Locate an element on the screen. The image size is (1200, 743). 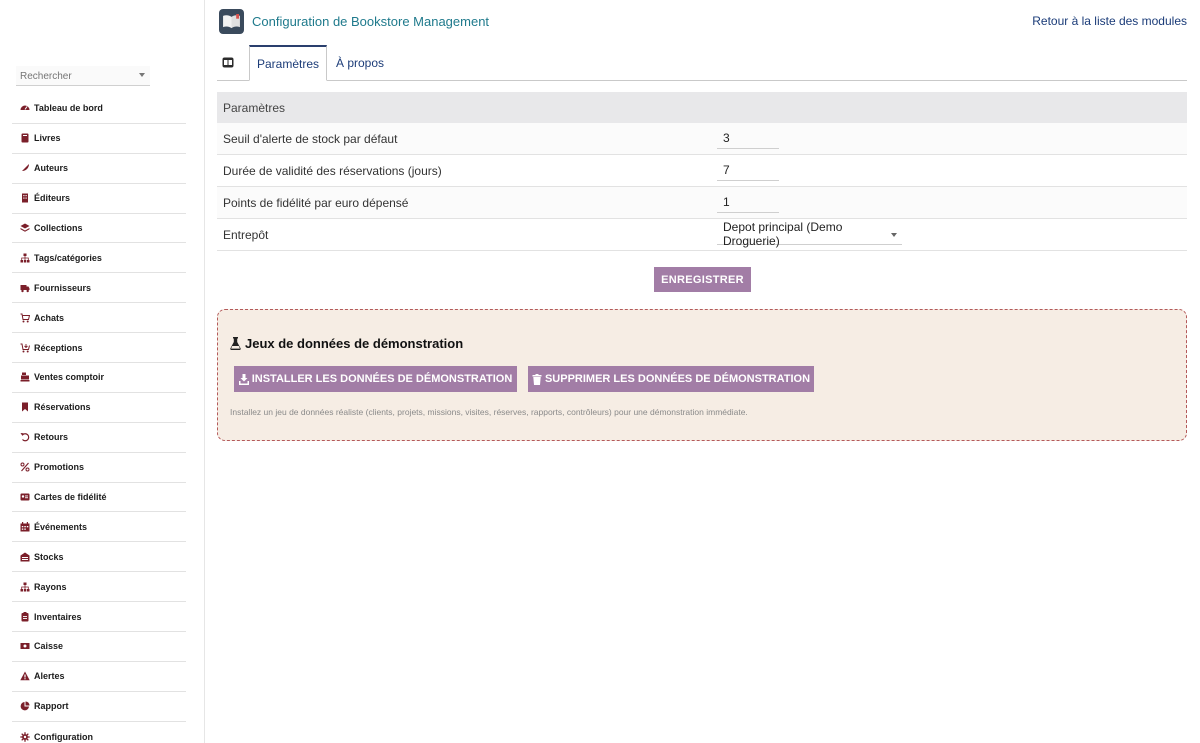
sidebar-item-caisse: Caisse is located at coordinates (99, 647).